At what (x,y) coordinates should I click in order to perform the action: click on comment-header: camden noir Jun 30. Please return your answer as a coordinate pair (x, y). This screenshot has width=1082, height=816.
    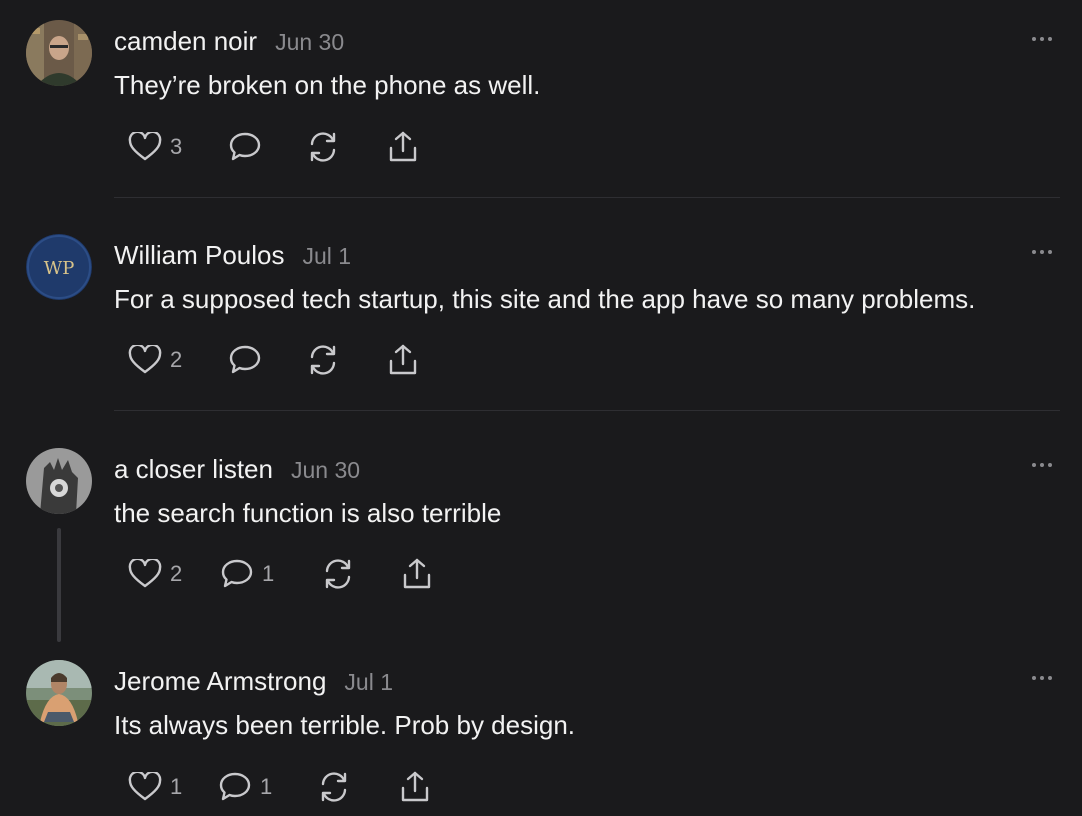
    Looking at the image, I should click on (229, 41).